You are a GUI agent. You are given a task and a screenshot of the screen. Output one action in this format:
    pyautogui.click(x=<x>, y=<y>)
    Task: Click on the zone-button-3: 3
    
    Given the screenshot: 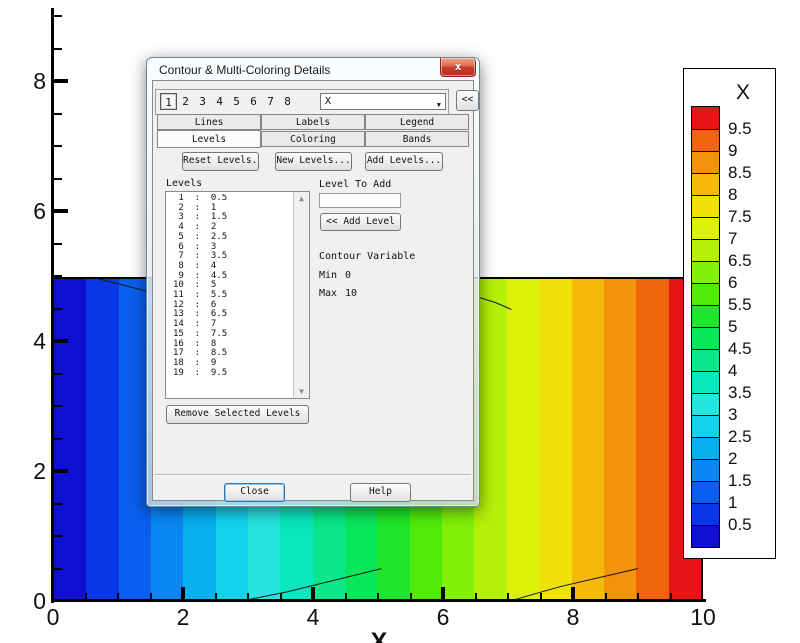 What is the action you would take?
    pyautogui.click(x=202, y=101)
    